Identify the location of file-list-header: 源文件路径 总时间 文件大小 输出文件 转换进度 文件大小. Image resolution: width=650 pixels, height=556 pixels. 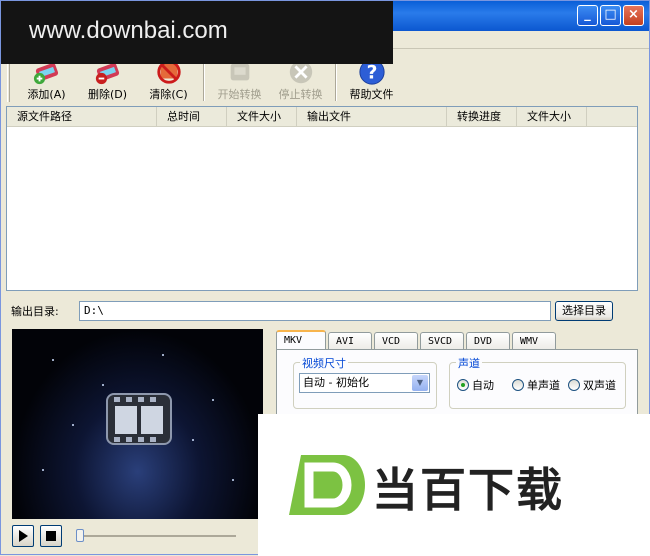
(322, 117).